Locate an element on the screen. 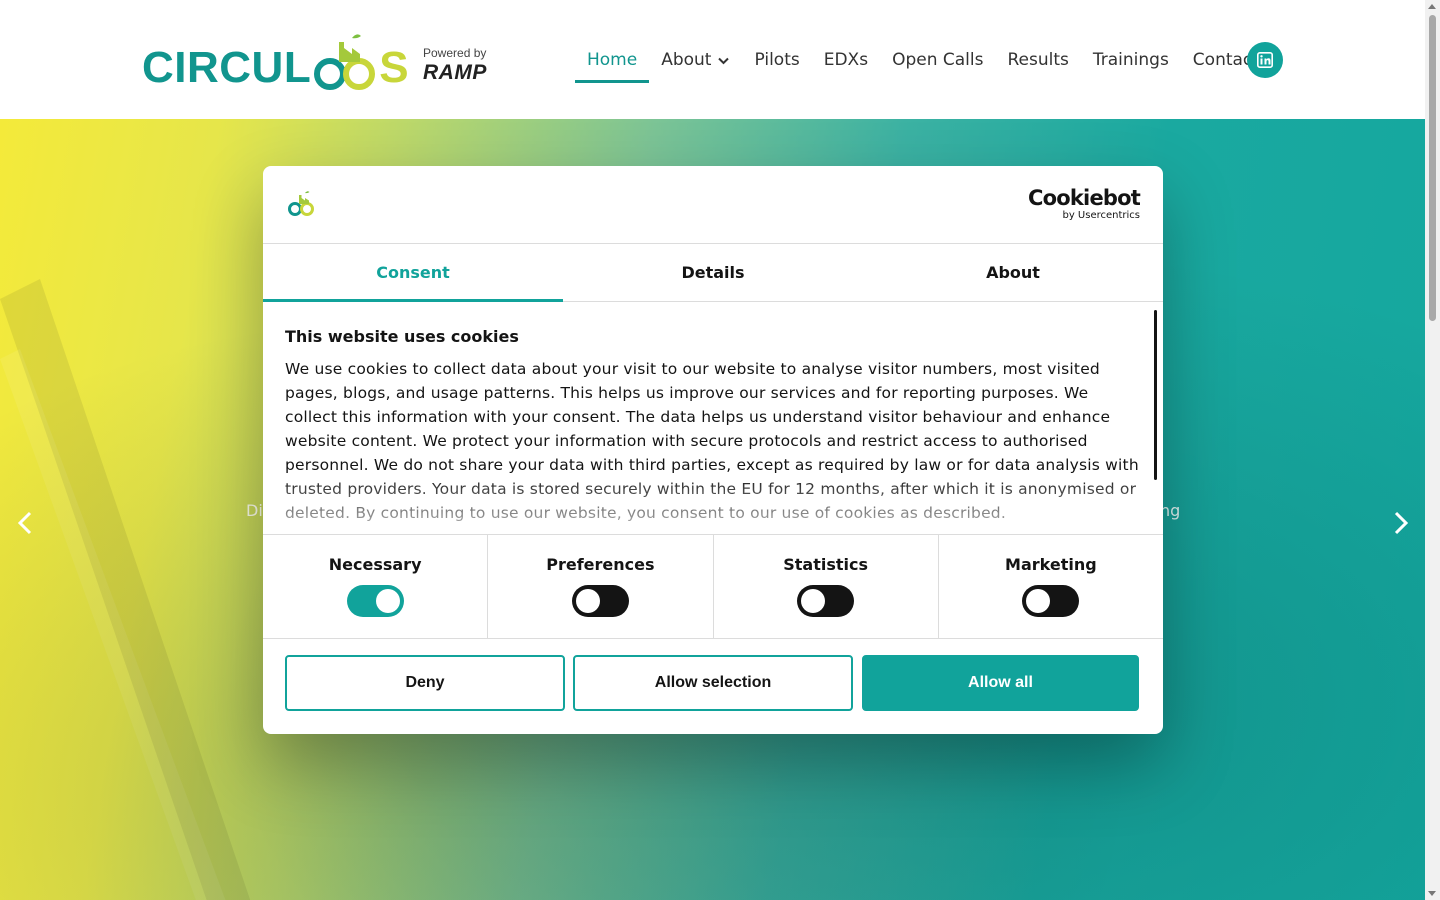 The image size is (1440, 900). cookiebot-byline: by Usercentrics is located at coordinates (1101, 215).